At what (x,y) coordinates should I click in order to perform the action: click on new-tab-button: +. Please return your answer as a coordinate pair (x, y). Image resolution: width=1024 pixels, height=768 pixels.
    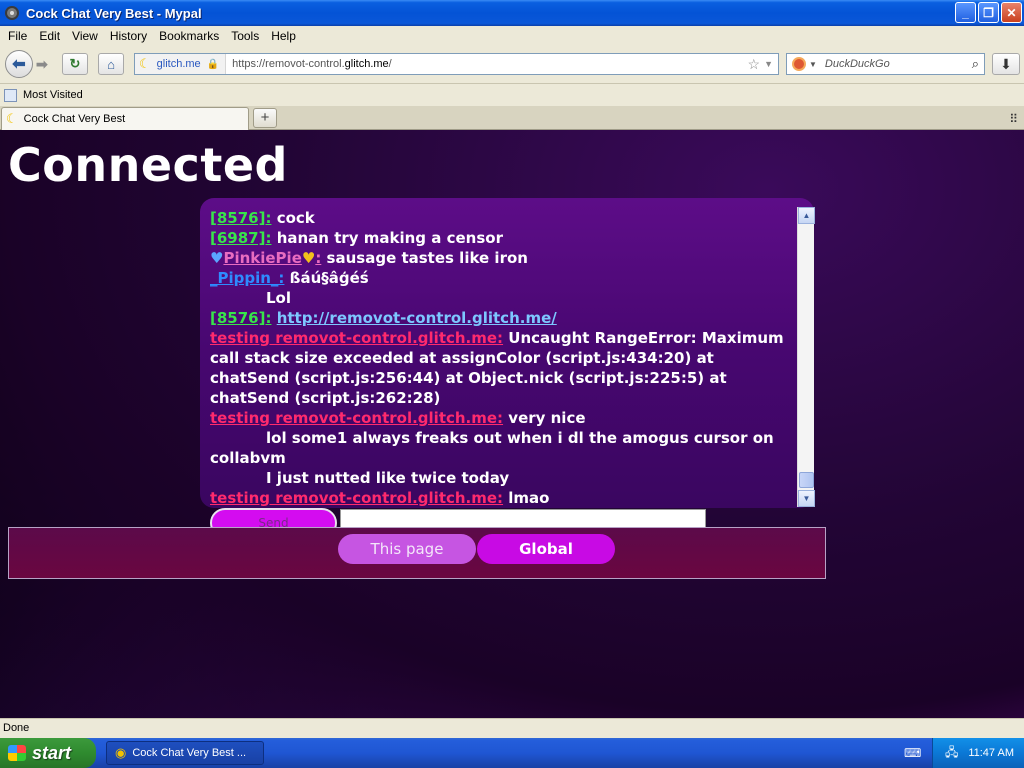
    Looking at the image, I should click on (265, 118).